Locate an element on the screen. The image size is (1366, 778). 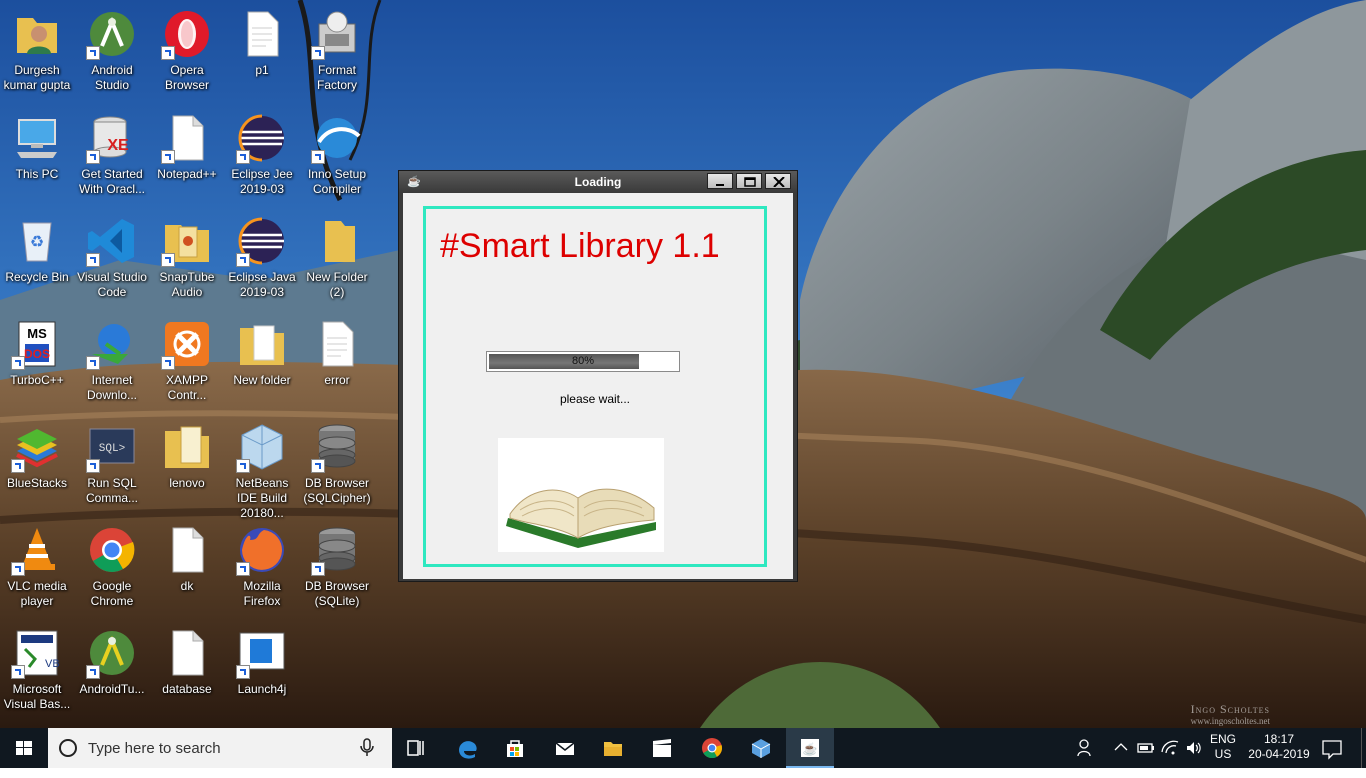
desktop-icon-this-pc: This PC is located at coordinates (37, 156).